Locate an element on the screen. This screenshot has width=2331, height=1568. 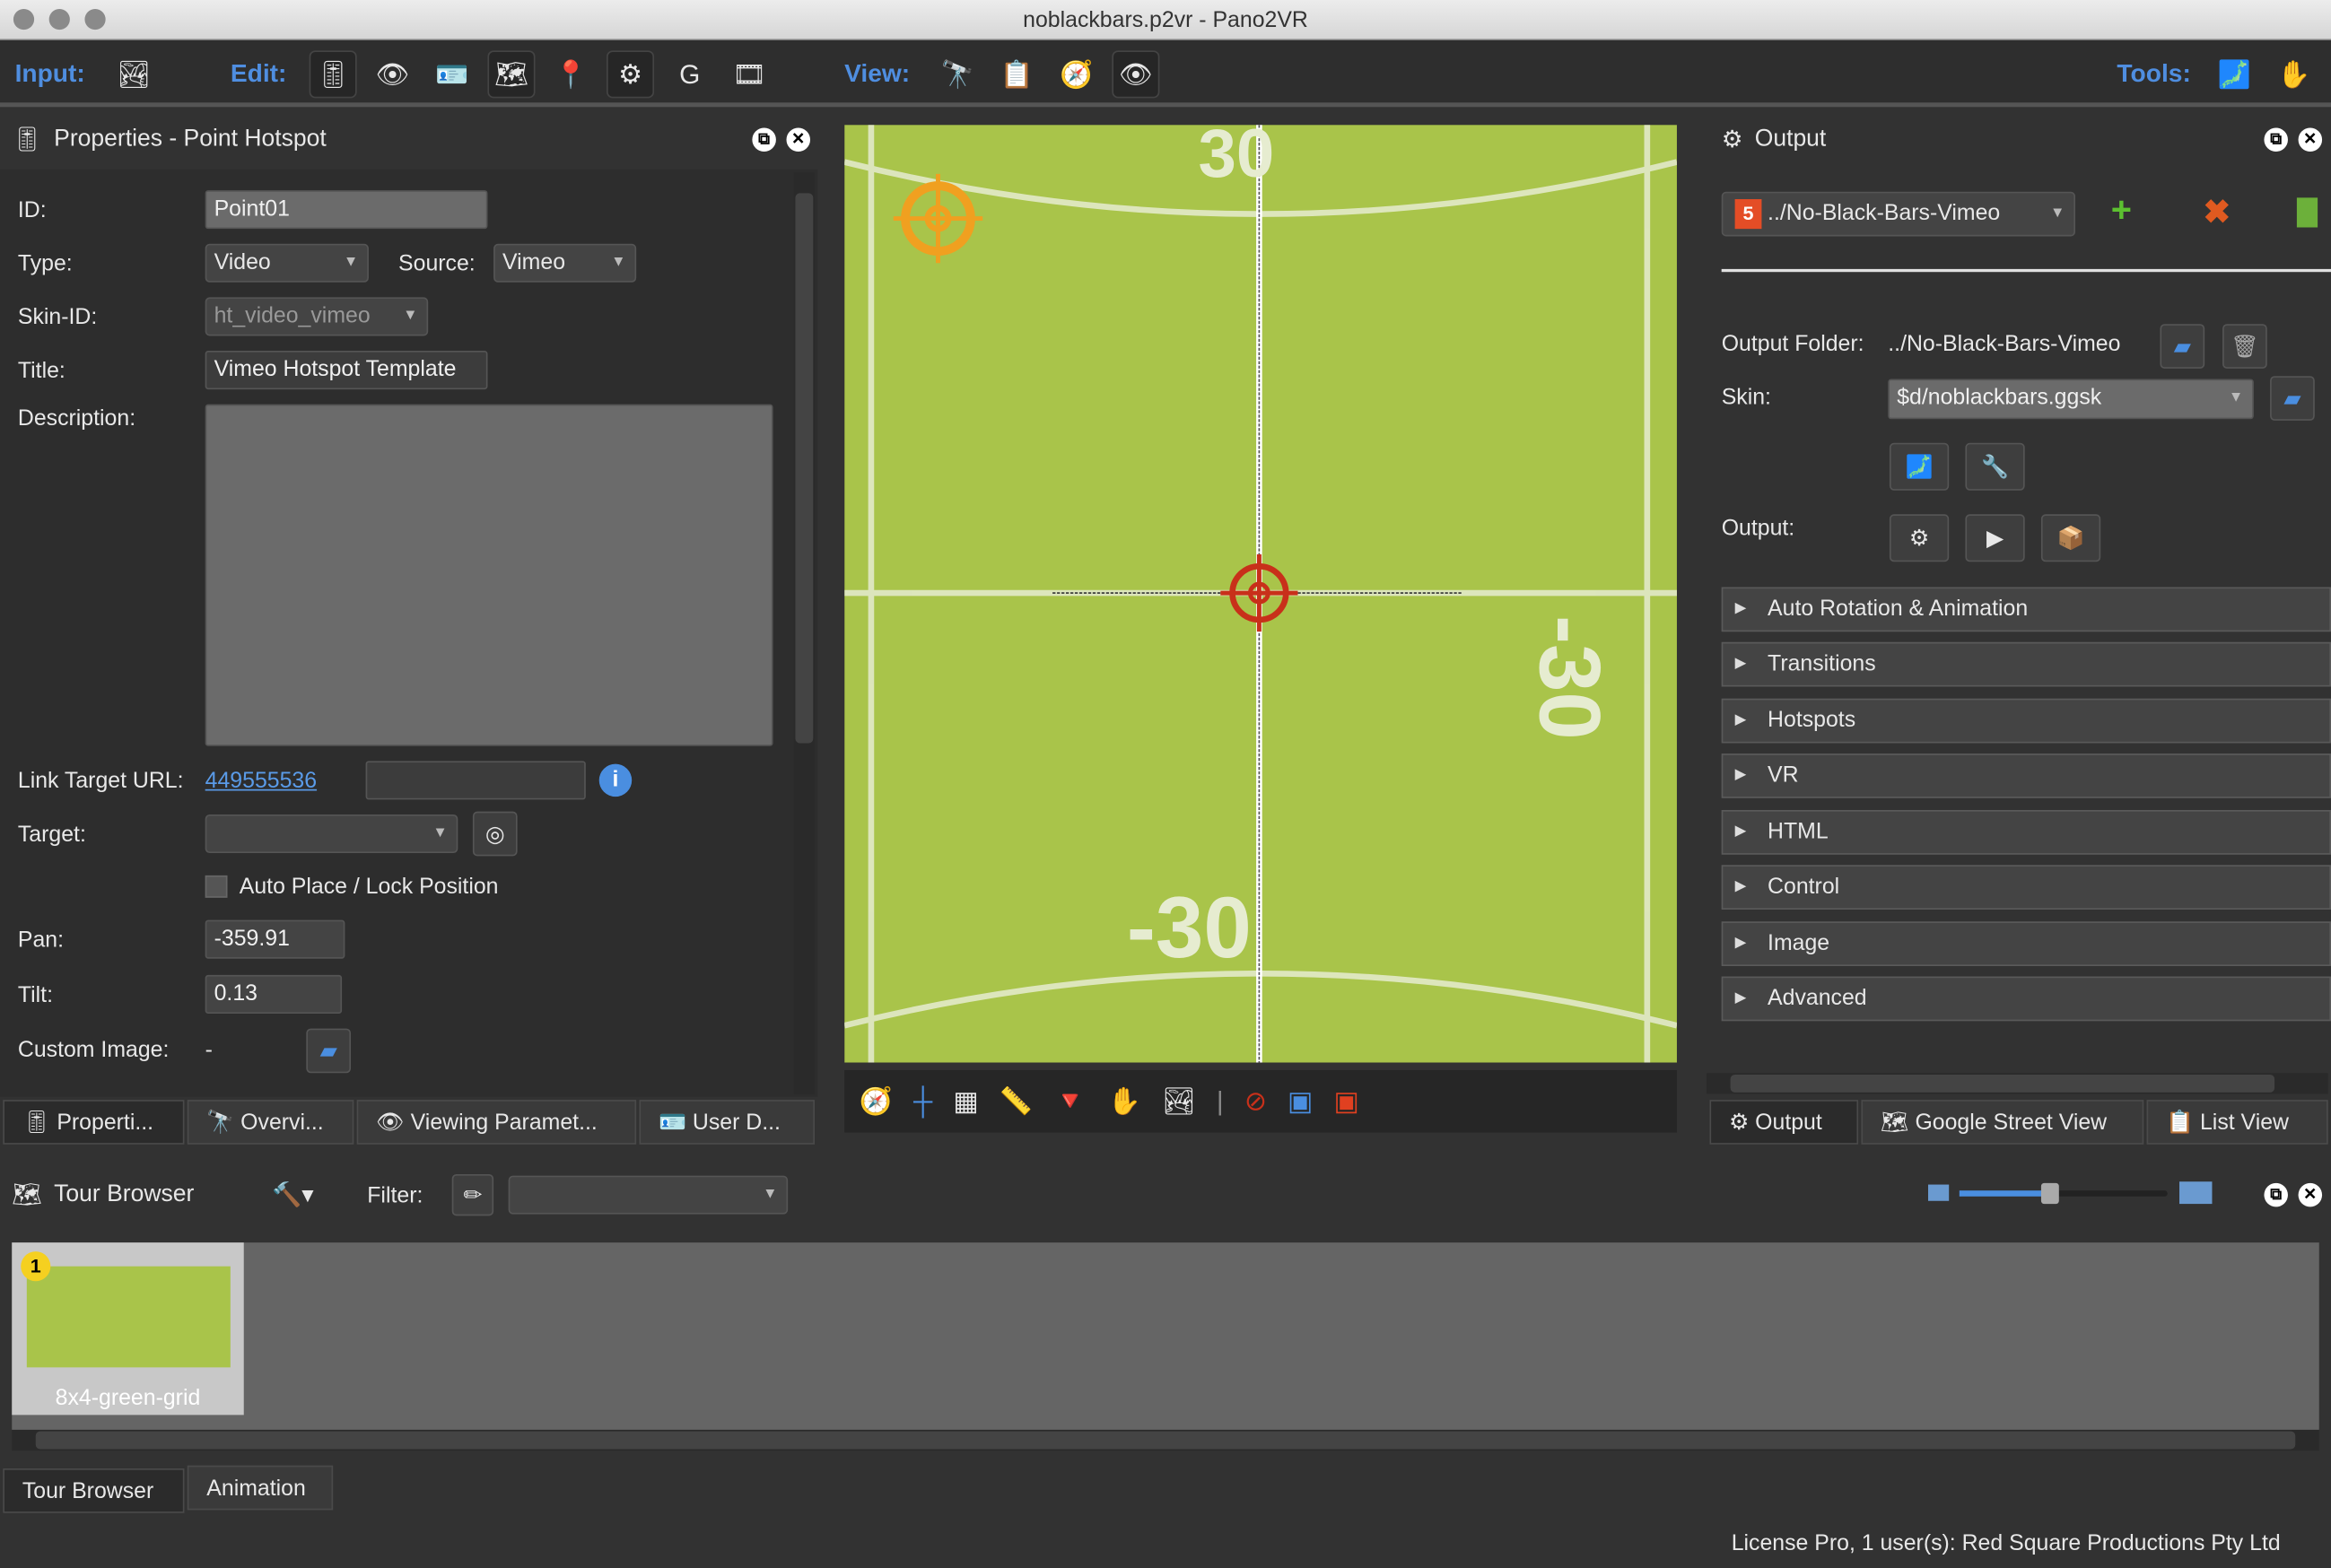
edit-label: Edit: is located at coordinates (258, 74).